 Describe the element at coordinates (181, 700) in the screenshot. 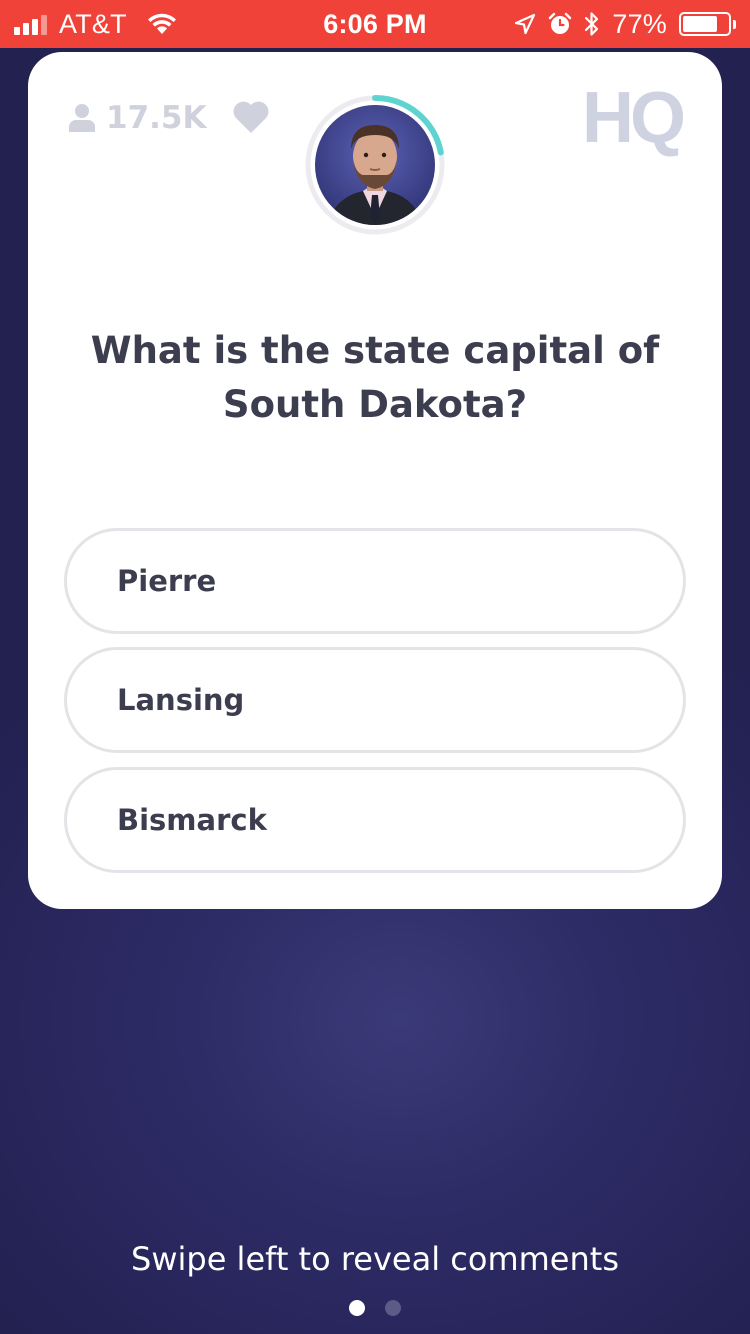

I see `answer-label: Lansing` at that location.